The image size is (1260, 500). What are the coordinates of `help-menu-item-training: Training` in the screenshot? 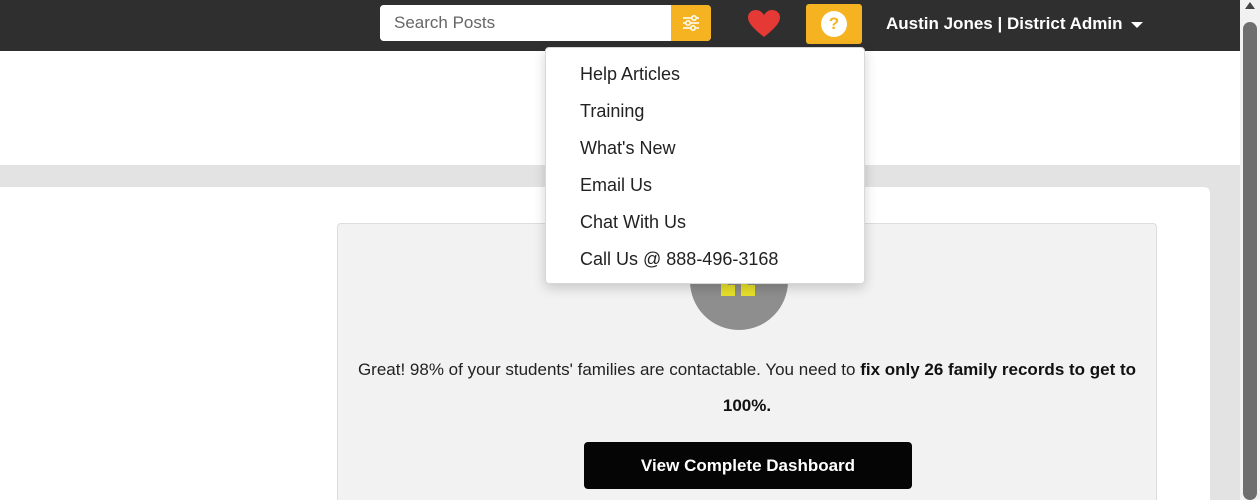 It's located at (705, 111).